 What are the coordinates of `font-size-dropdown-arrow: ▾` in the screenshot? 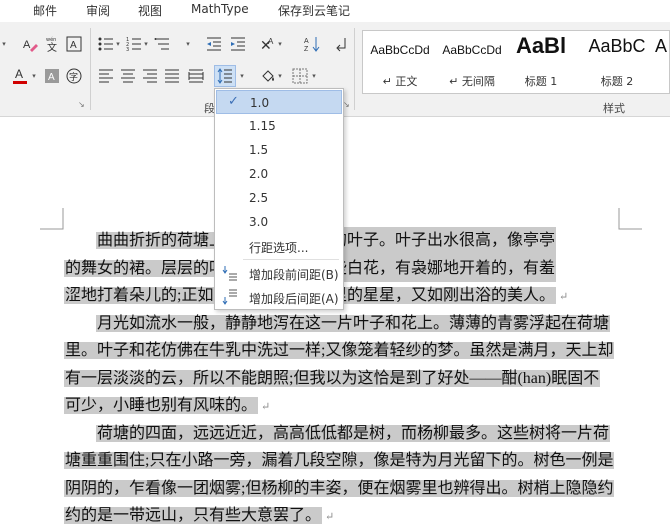 It's located at (4, 44).